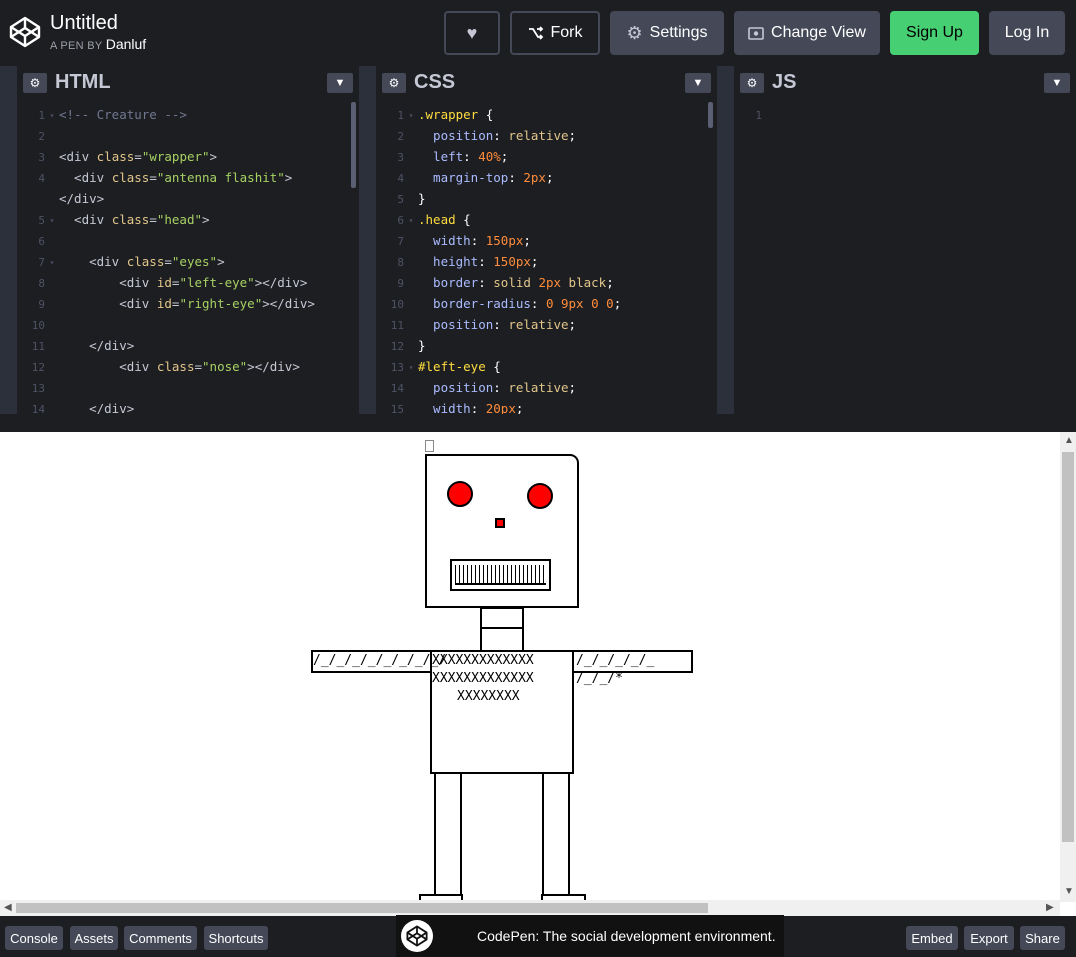 The width and height of the screenshot is (1076, 957). I want to click on code-token: :, so click(538, 303).